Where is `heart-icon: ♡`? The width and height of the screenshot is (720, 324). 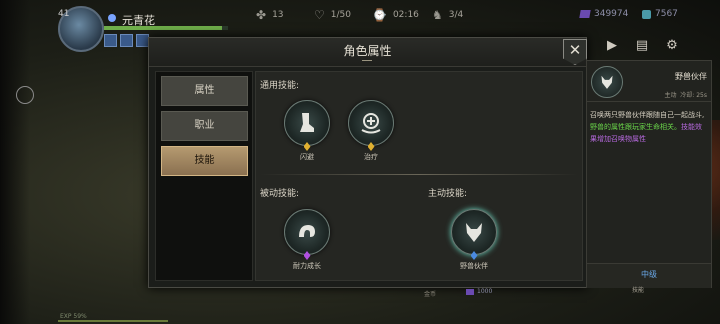
heart-icon: ♡ is located at coordinates (319, 15).